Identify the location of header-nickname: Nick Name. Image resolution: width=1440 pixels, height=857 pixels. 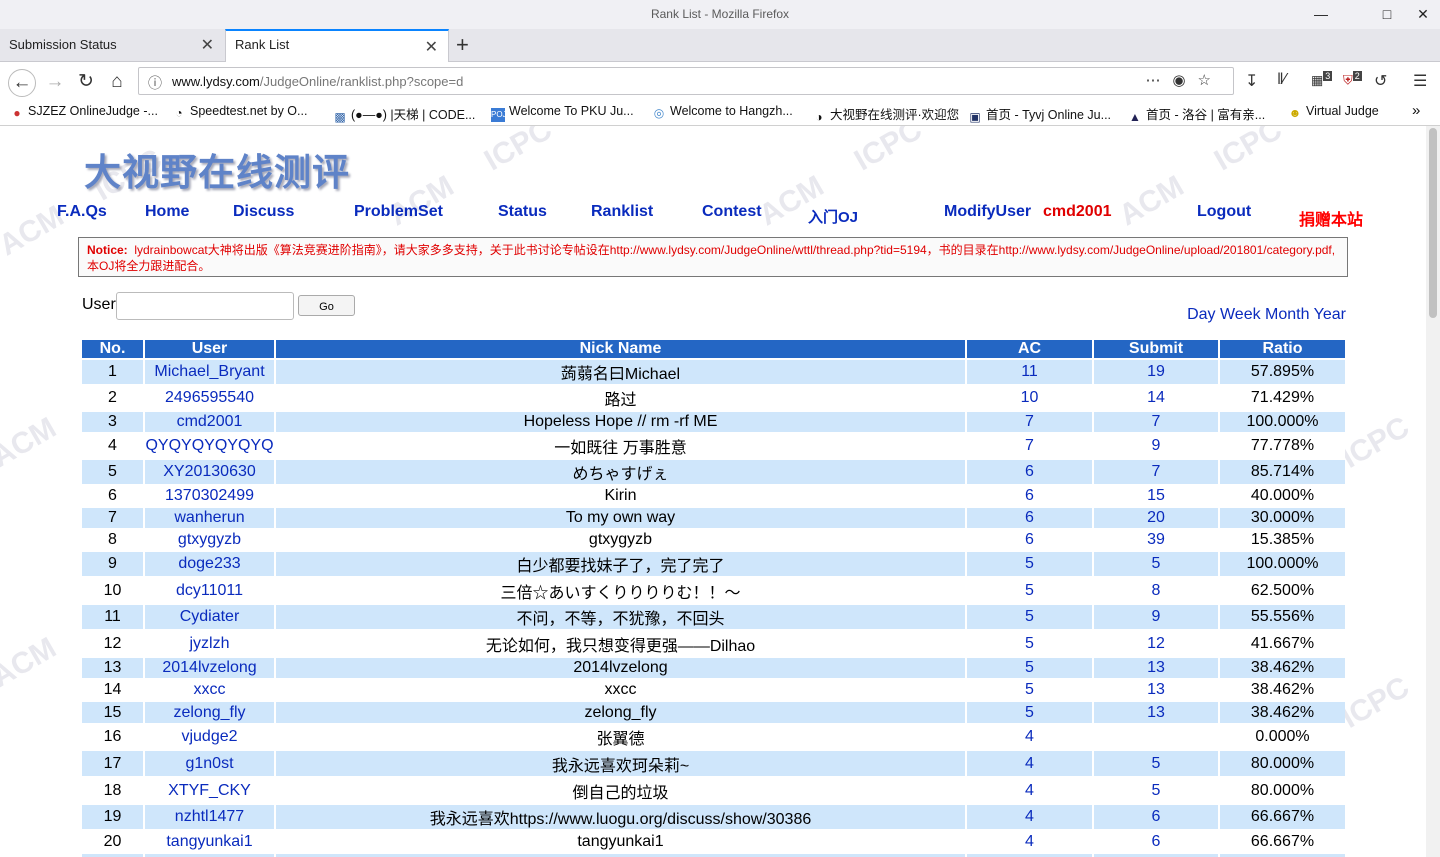
(620, 349).